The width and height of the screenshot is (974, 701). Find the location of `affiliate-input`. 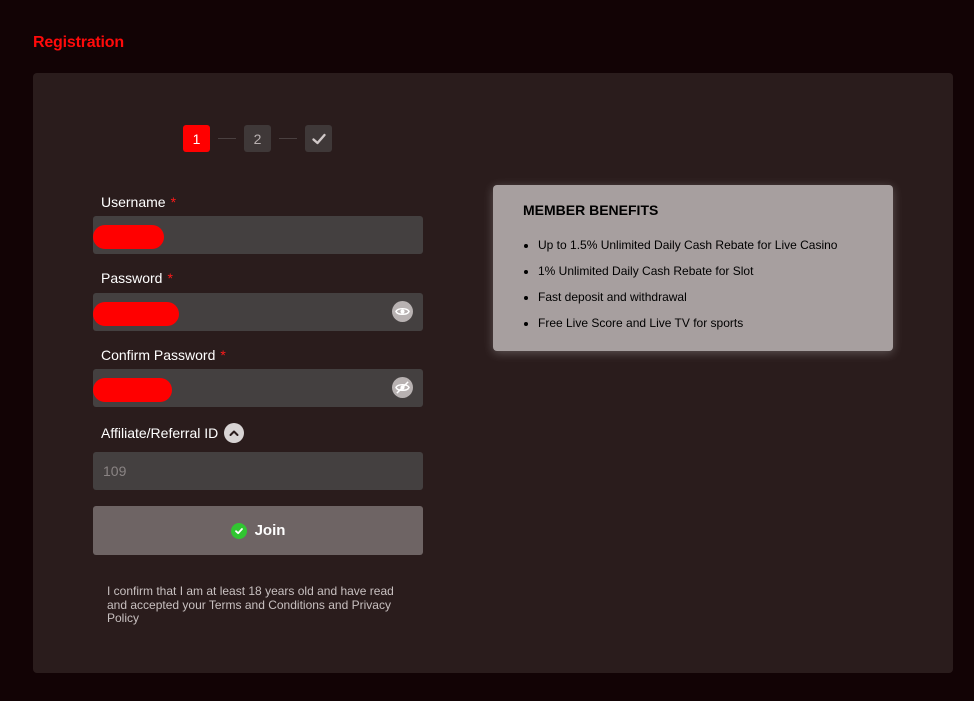

affiliate-input is located at coordinates (258, 471).